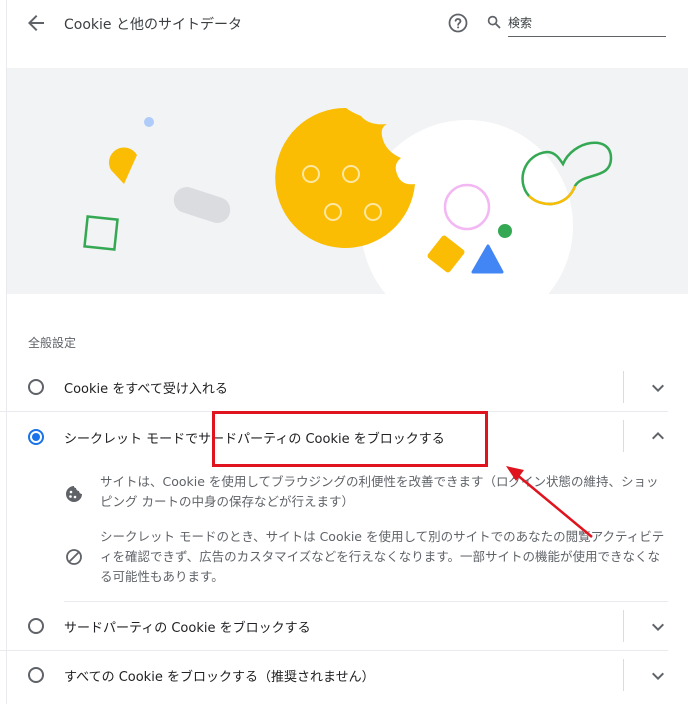  I want to click on radio-block-third-party, so click(36, 626).